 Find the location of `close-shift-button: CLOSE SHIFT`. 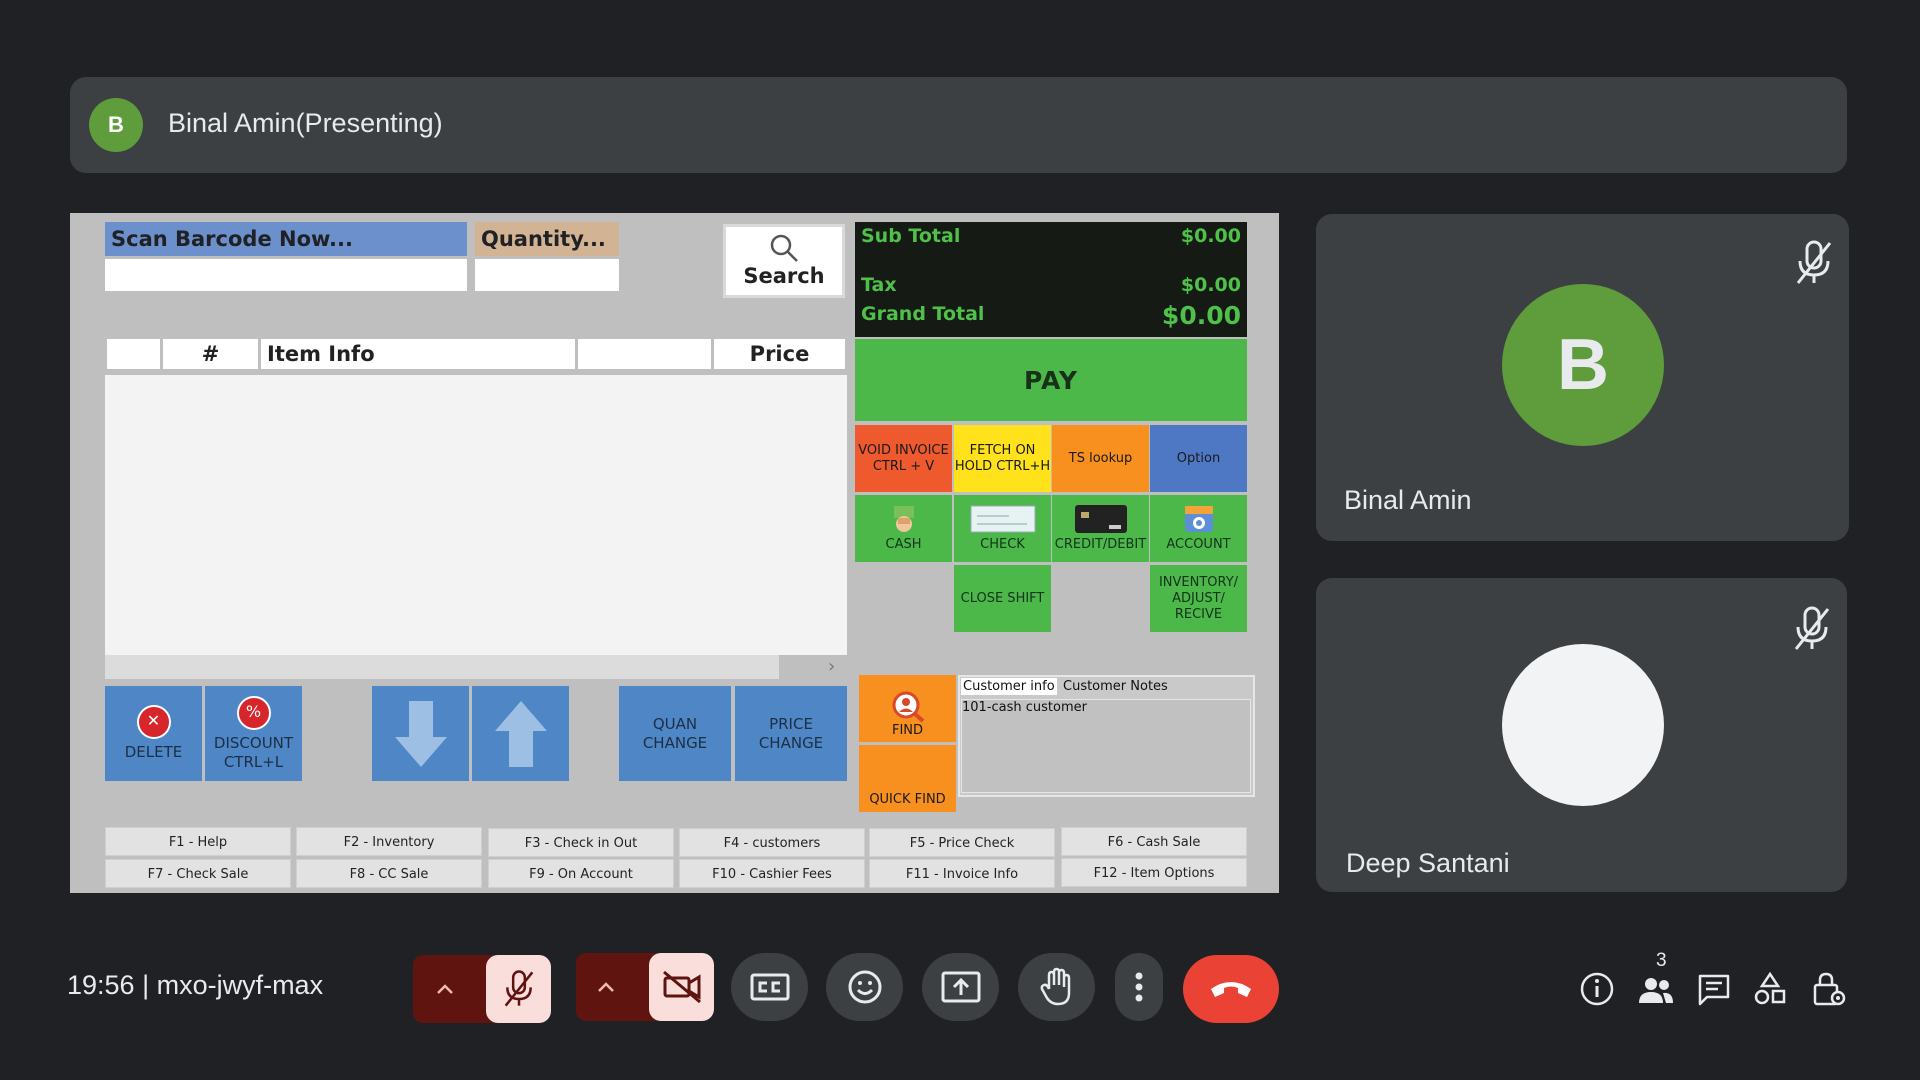

close-shift-button: CLOSE SHIFT is located at coordinates (1002, 598).